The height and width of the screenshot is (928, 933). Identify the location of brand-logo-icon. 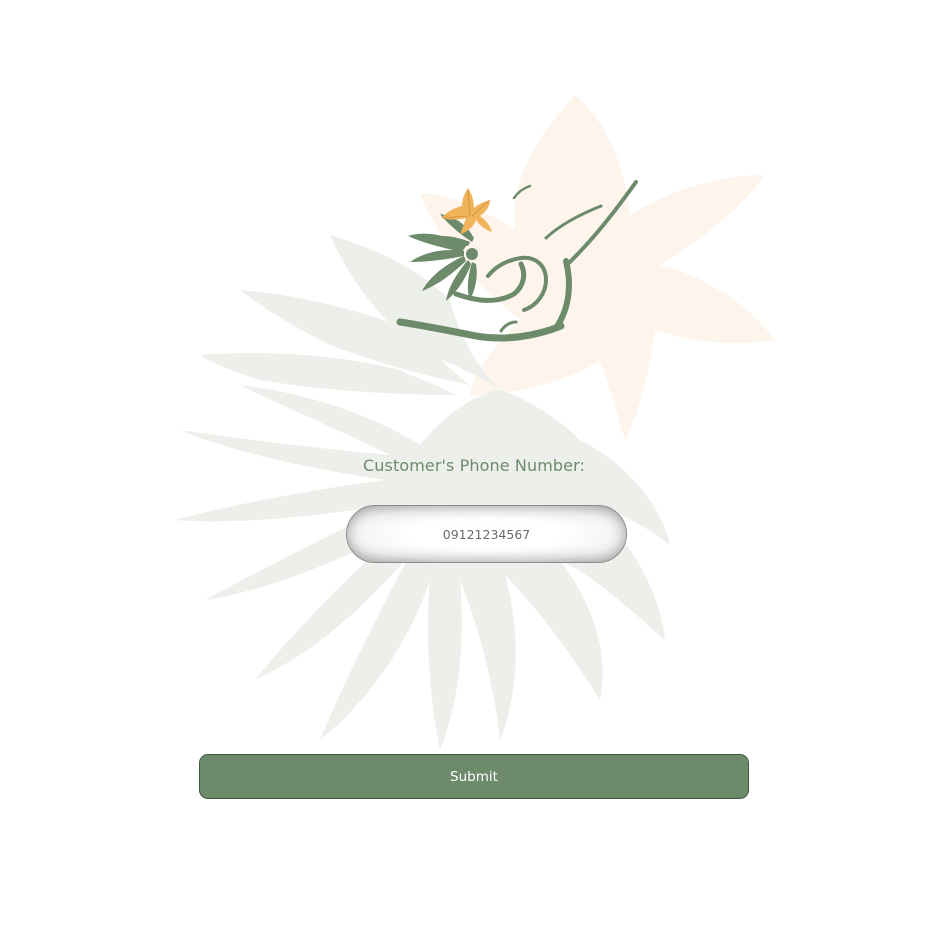
(517, 261).